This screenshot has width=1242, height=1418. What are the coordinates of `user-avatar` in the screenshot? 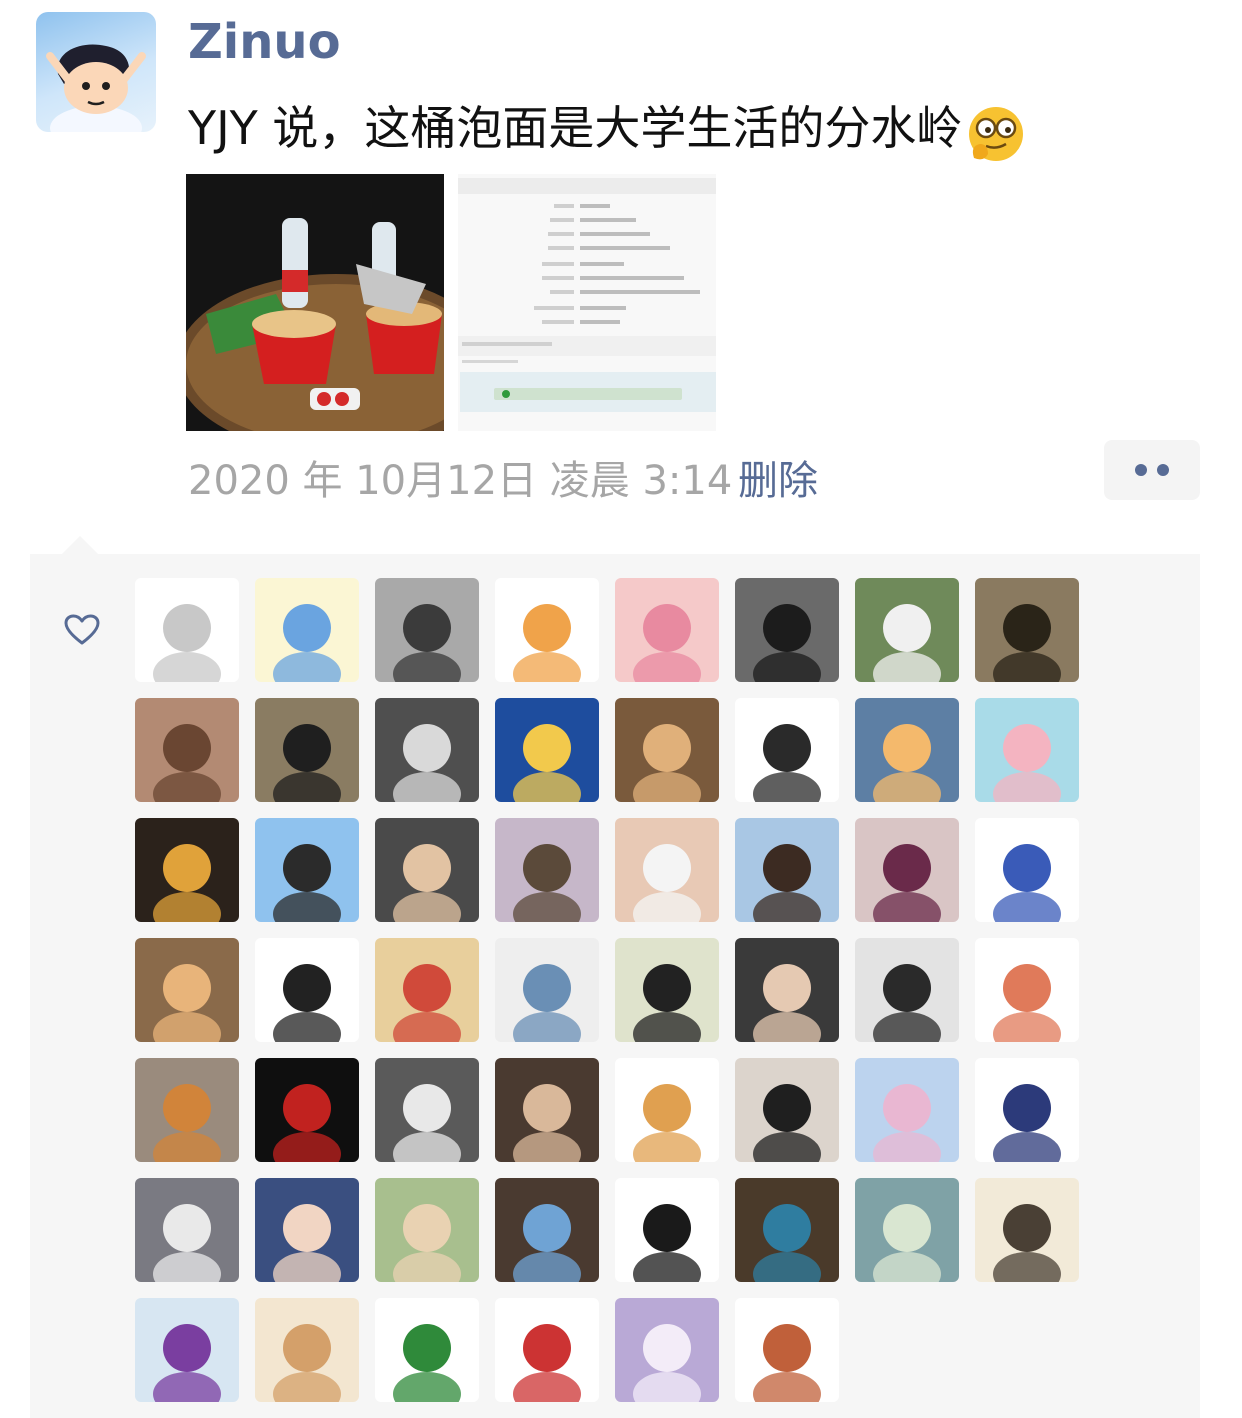 It's located at (96, 72).